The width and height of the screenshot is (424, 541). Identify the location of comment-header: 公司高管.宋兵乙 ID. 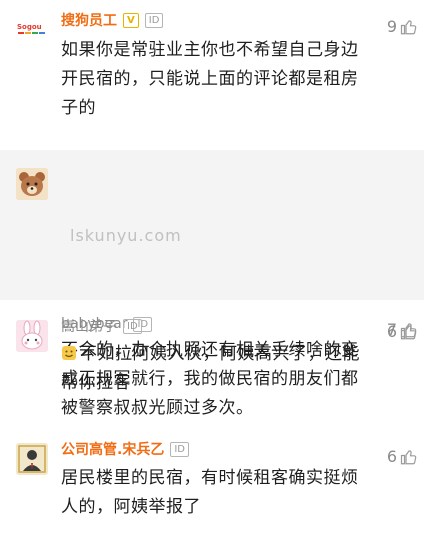
(125, 449).